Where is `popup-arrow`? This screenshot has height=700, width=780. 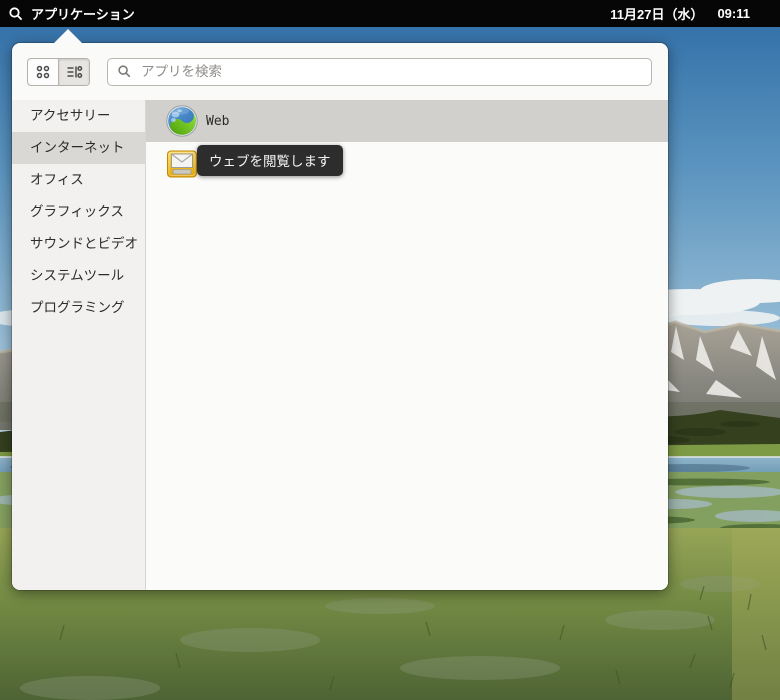
popup-arrow is located at coordinates (68, 36).